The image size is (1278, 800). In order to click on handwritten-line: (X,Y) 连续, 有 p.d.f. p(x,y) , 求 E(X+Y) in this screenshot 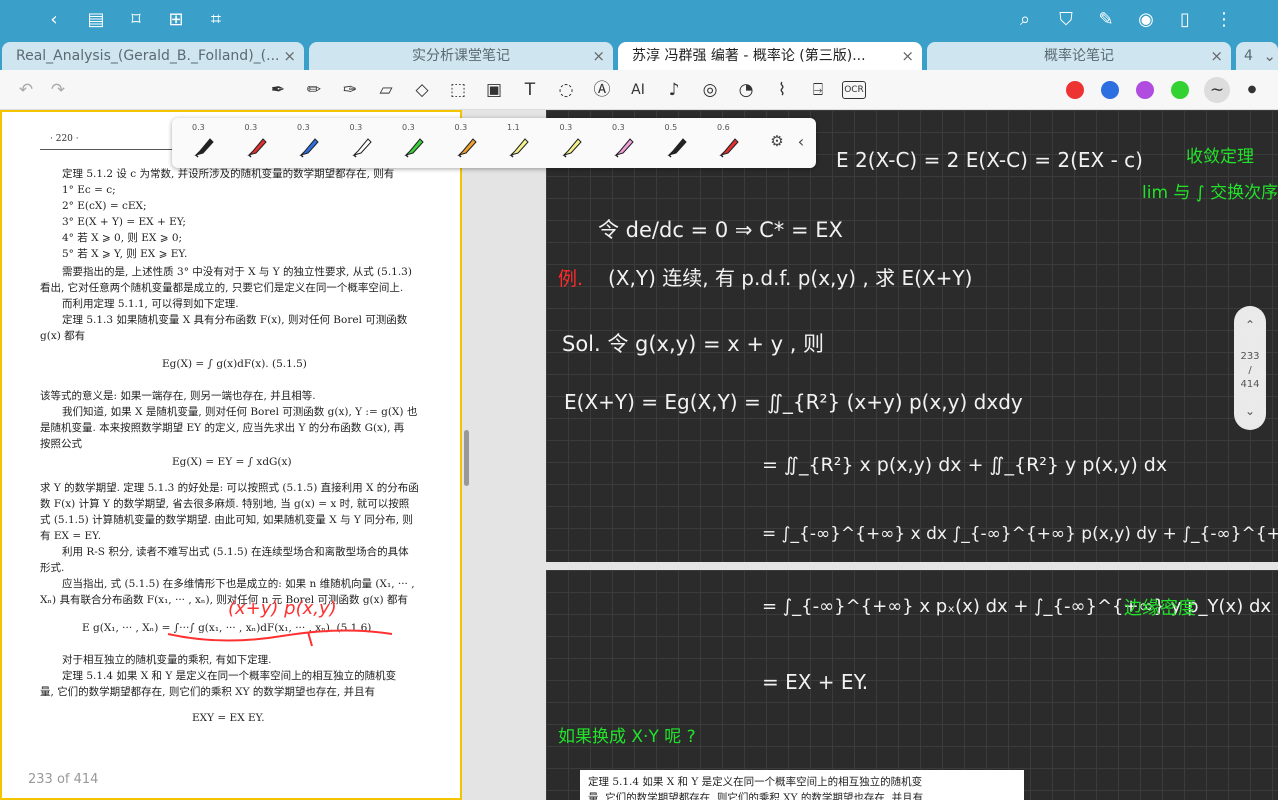, I will do `click(790, 278)`.